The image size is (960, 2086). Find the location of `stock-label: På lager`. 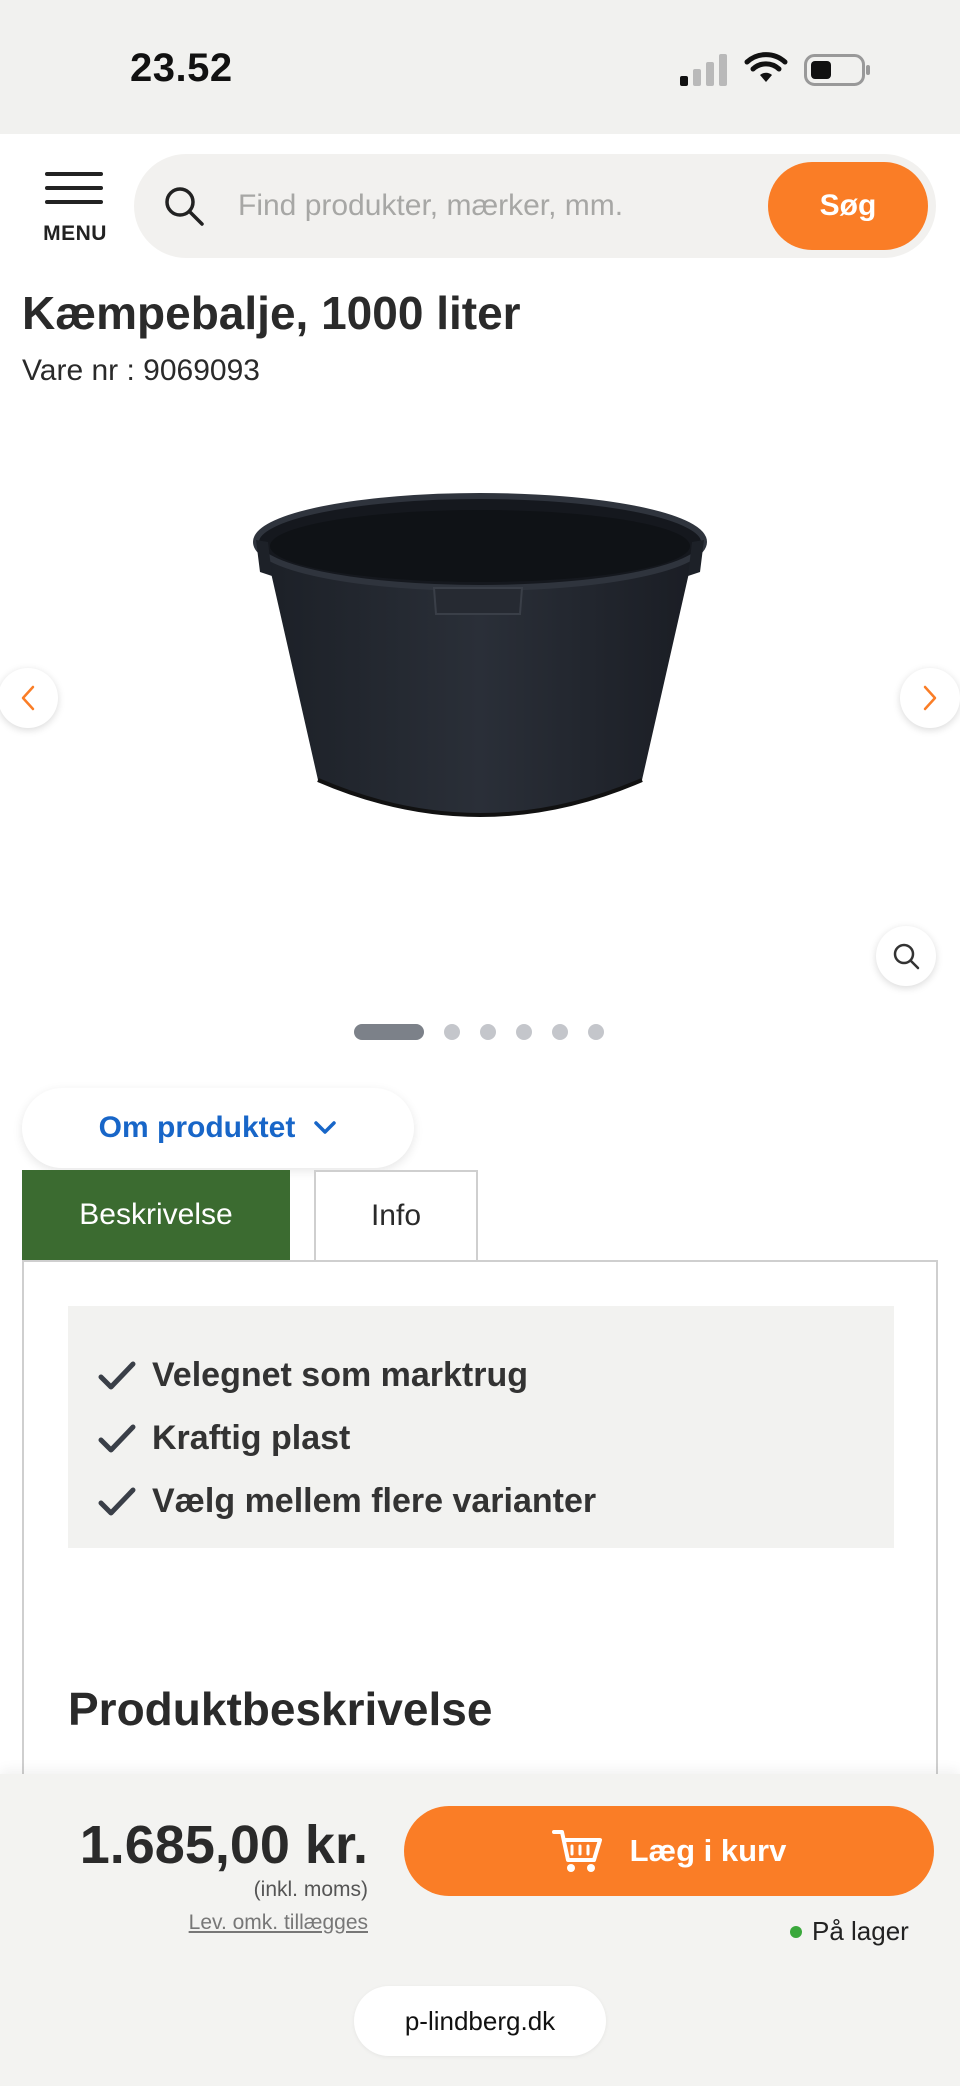

stock-label: På lager is located at coordinates (860, 1931).